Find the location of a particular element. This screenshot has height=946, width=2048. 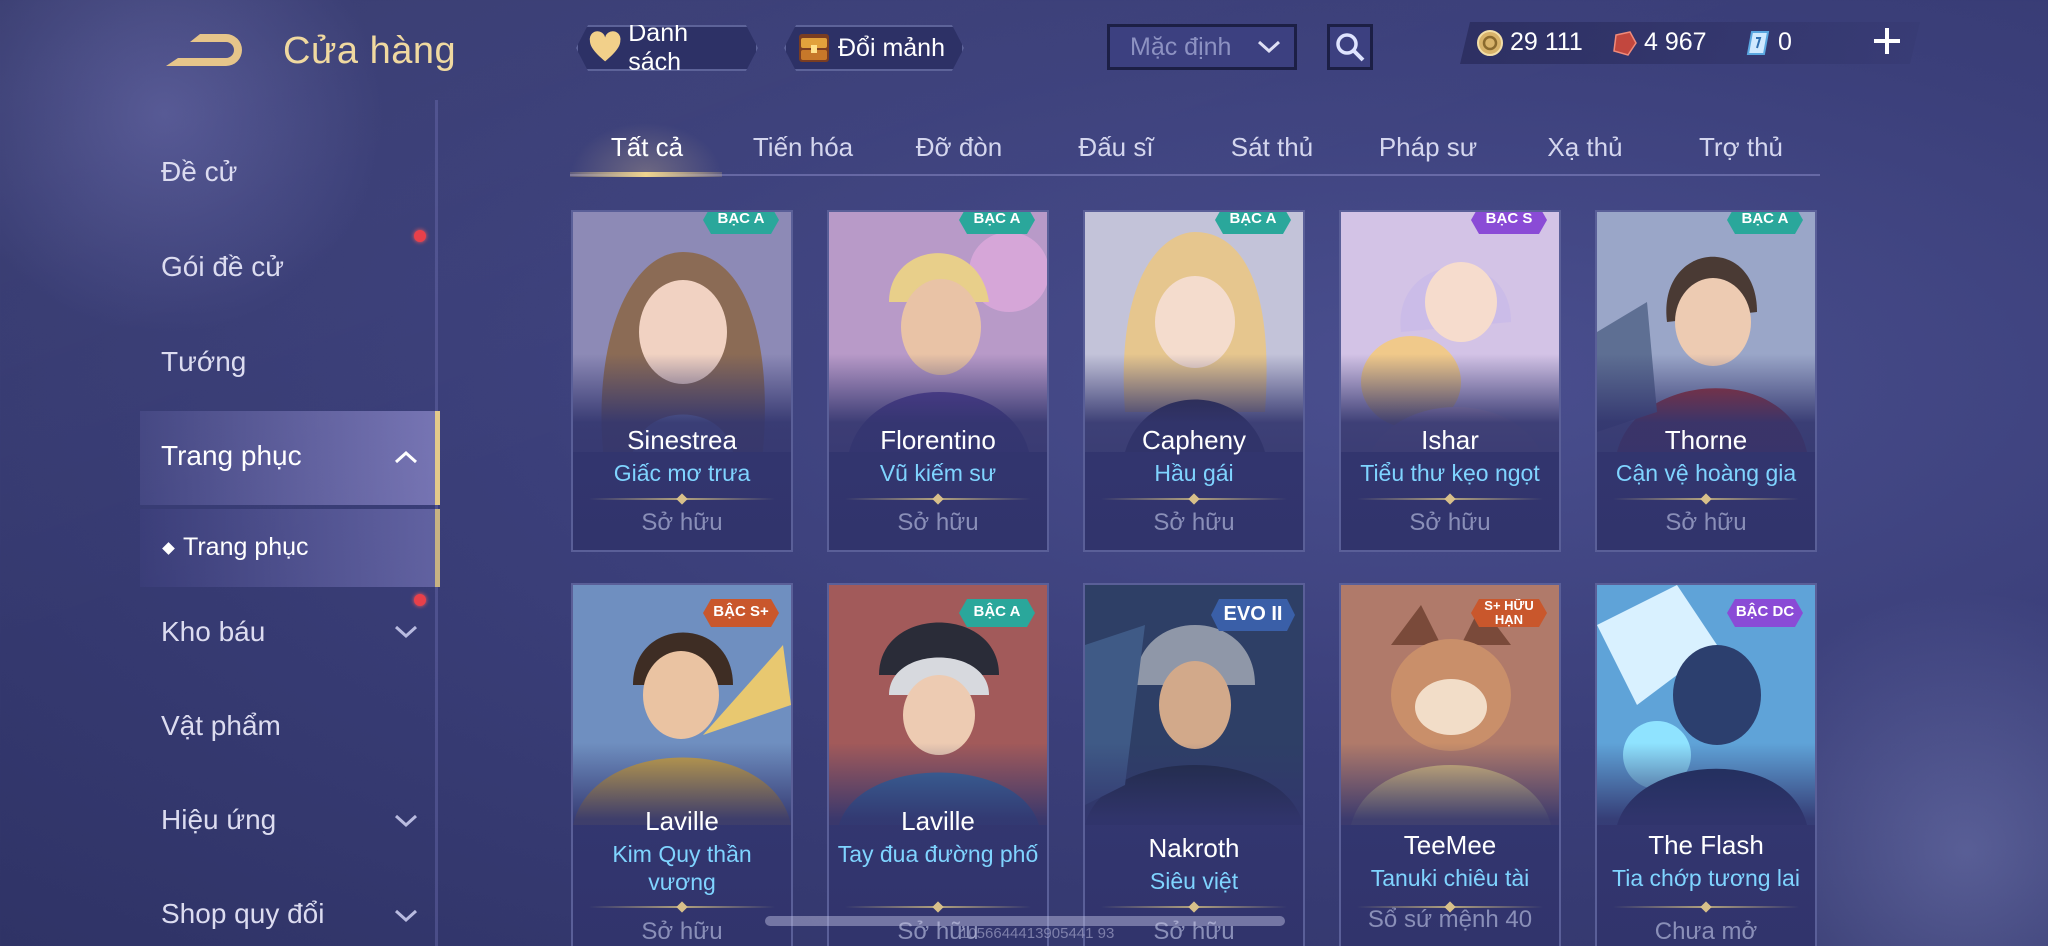

page-title: Cửa hàng is located at coordinates (370, 51).